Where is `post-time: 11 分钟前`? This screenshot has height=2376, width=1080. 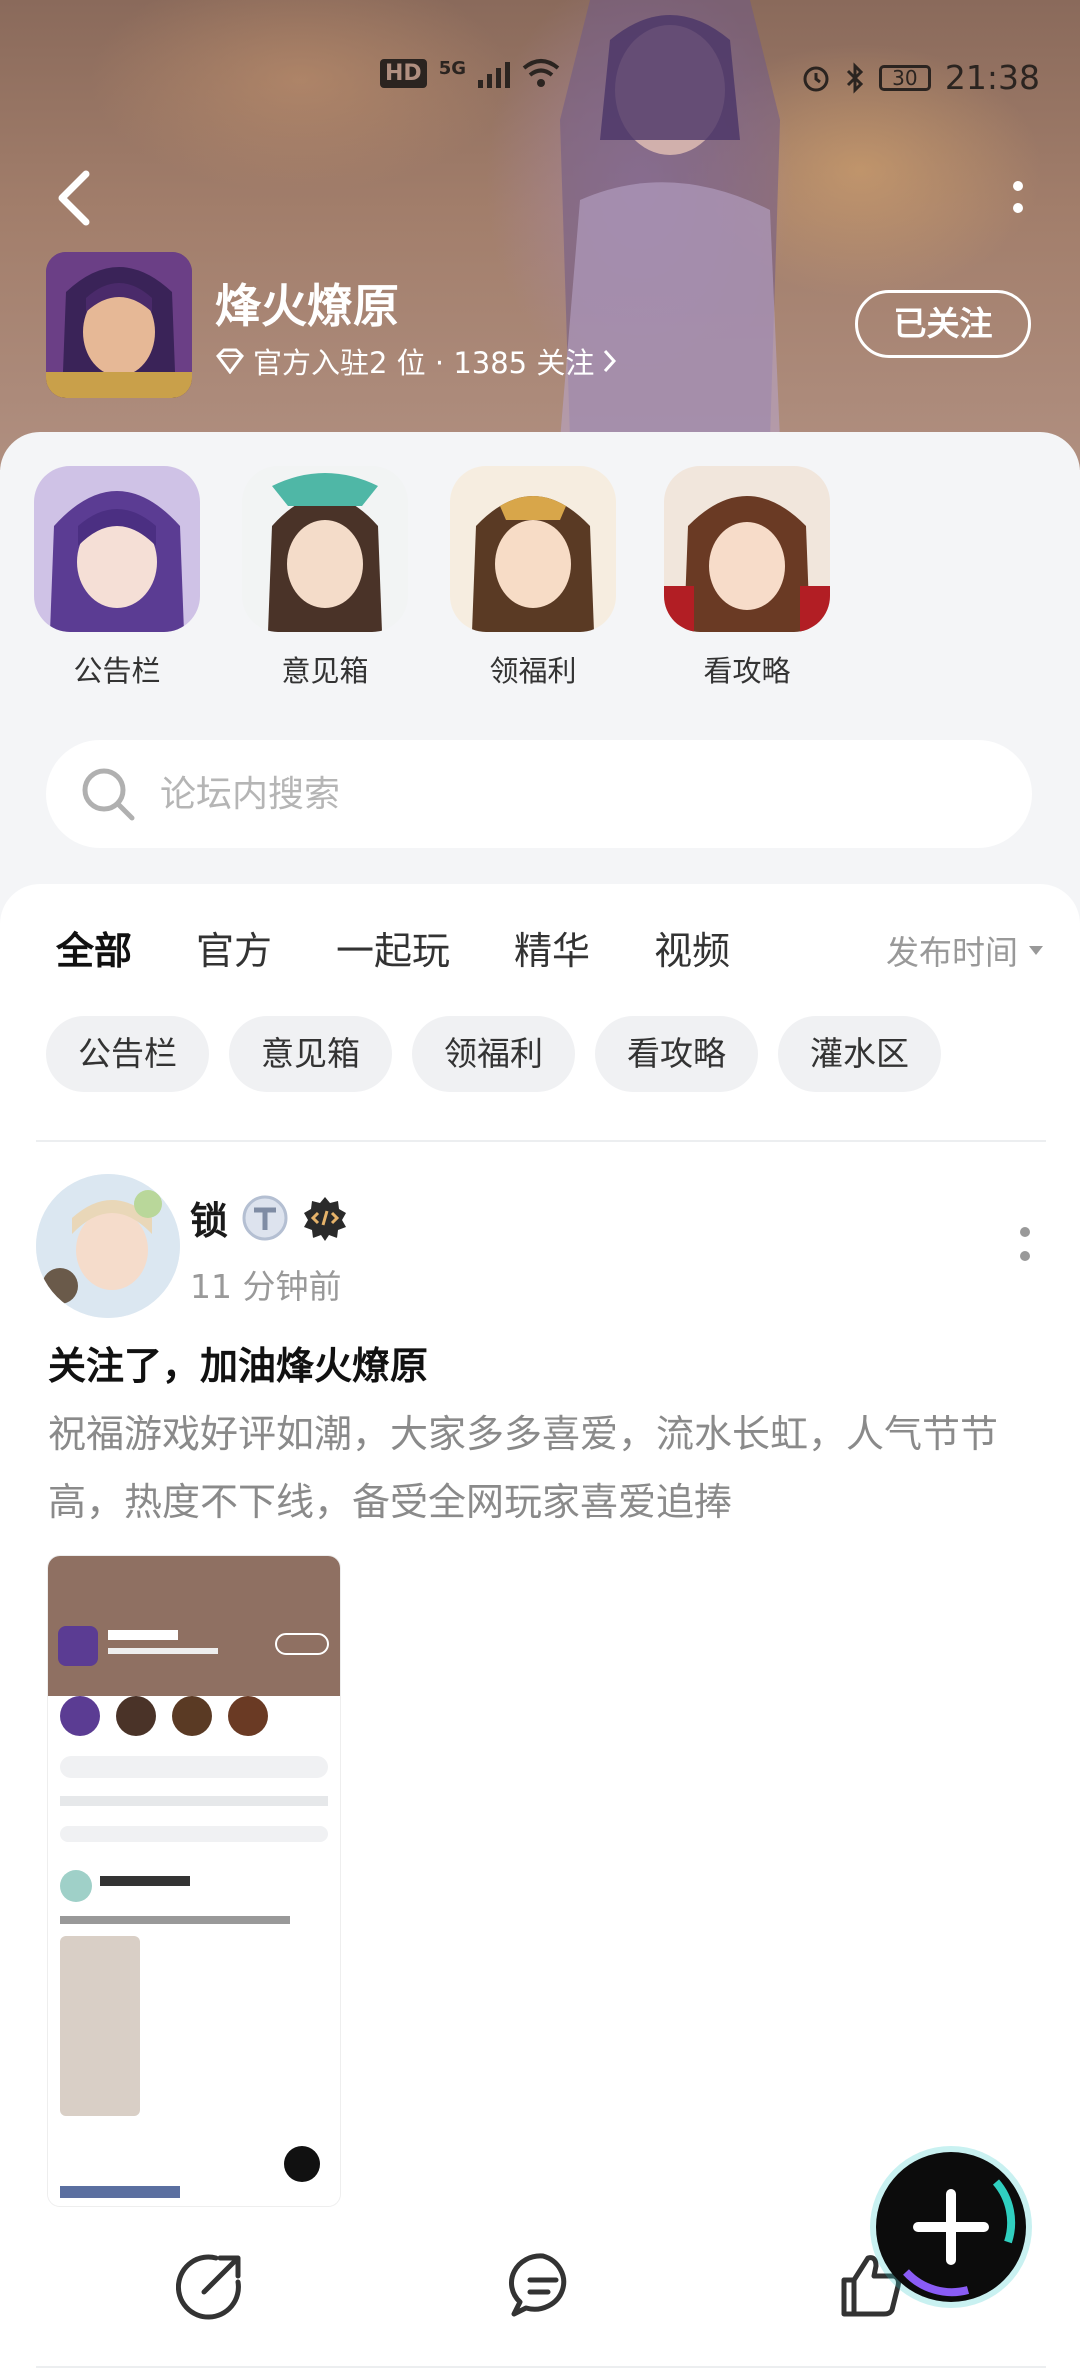
post-time: 11 分钟前 is located at coordinates (266, 1286).